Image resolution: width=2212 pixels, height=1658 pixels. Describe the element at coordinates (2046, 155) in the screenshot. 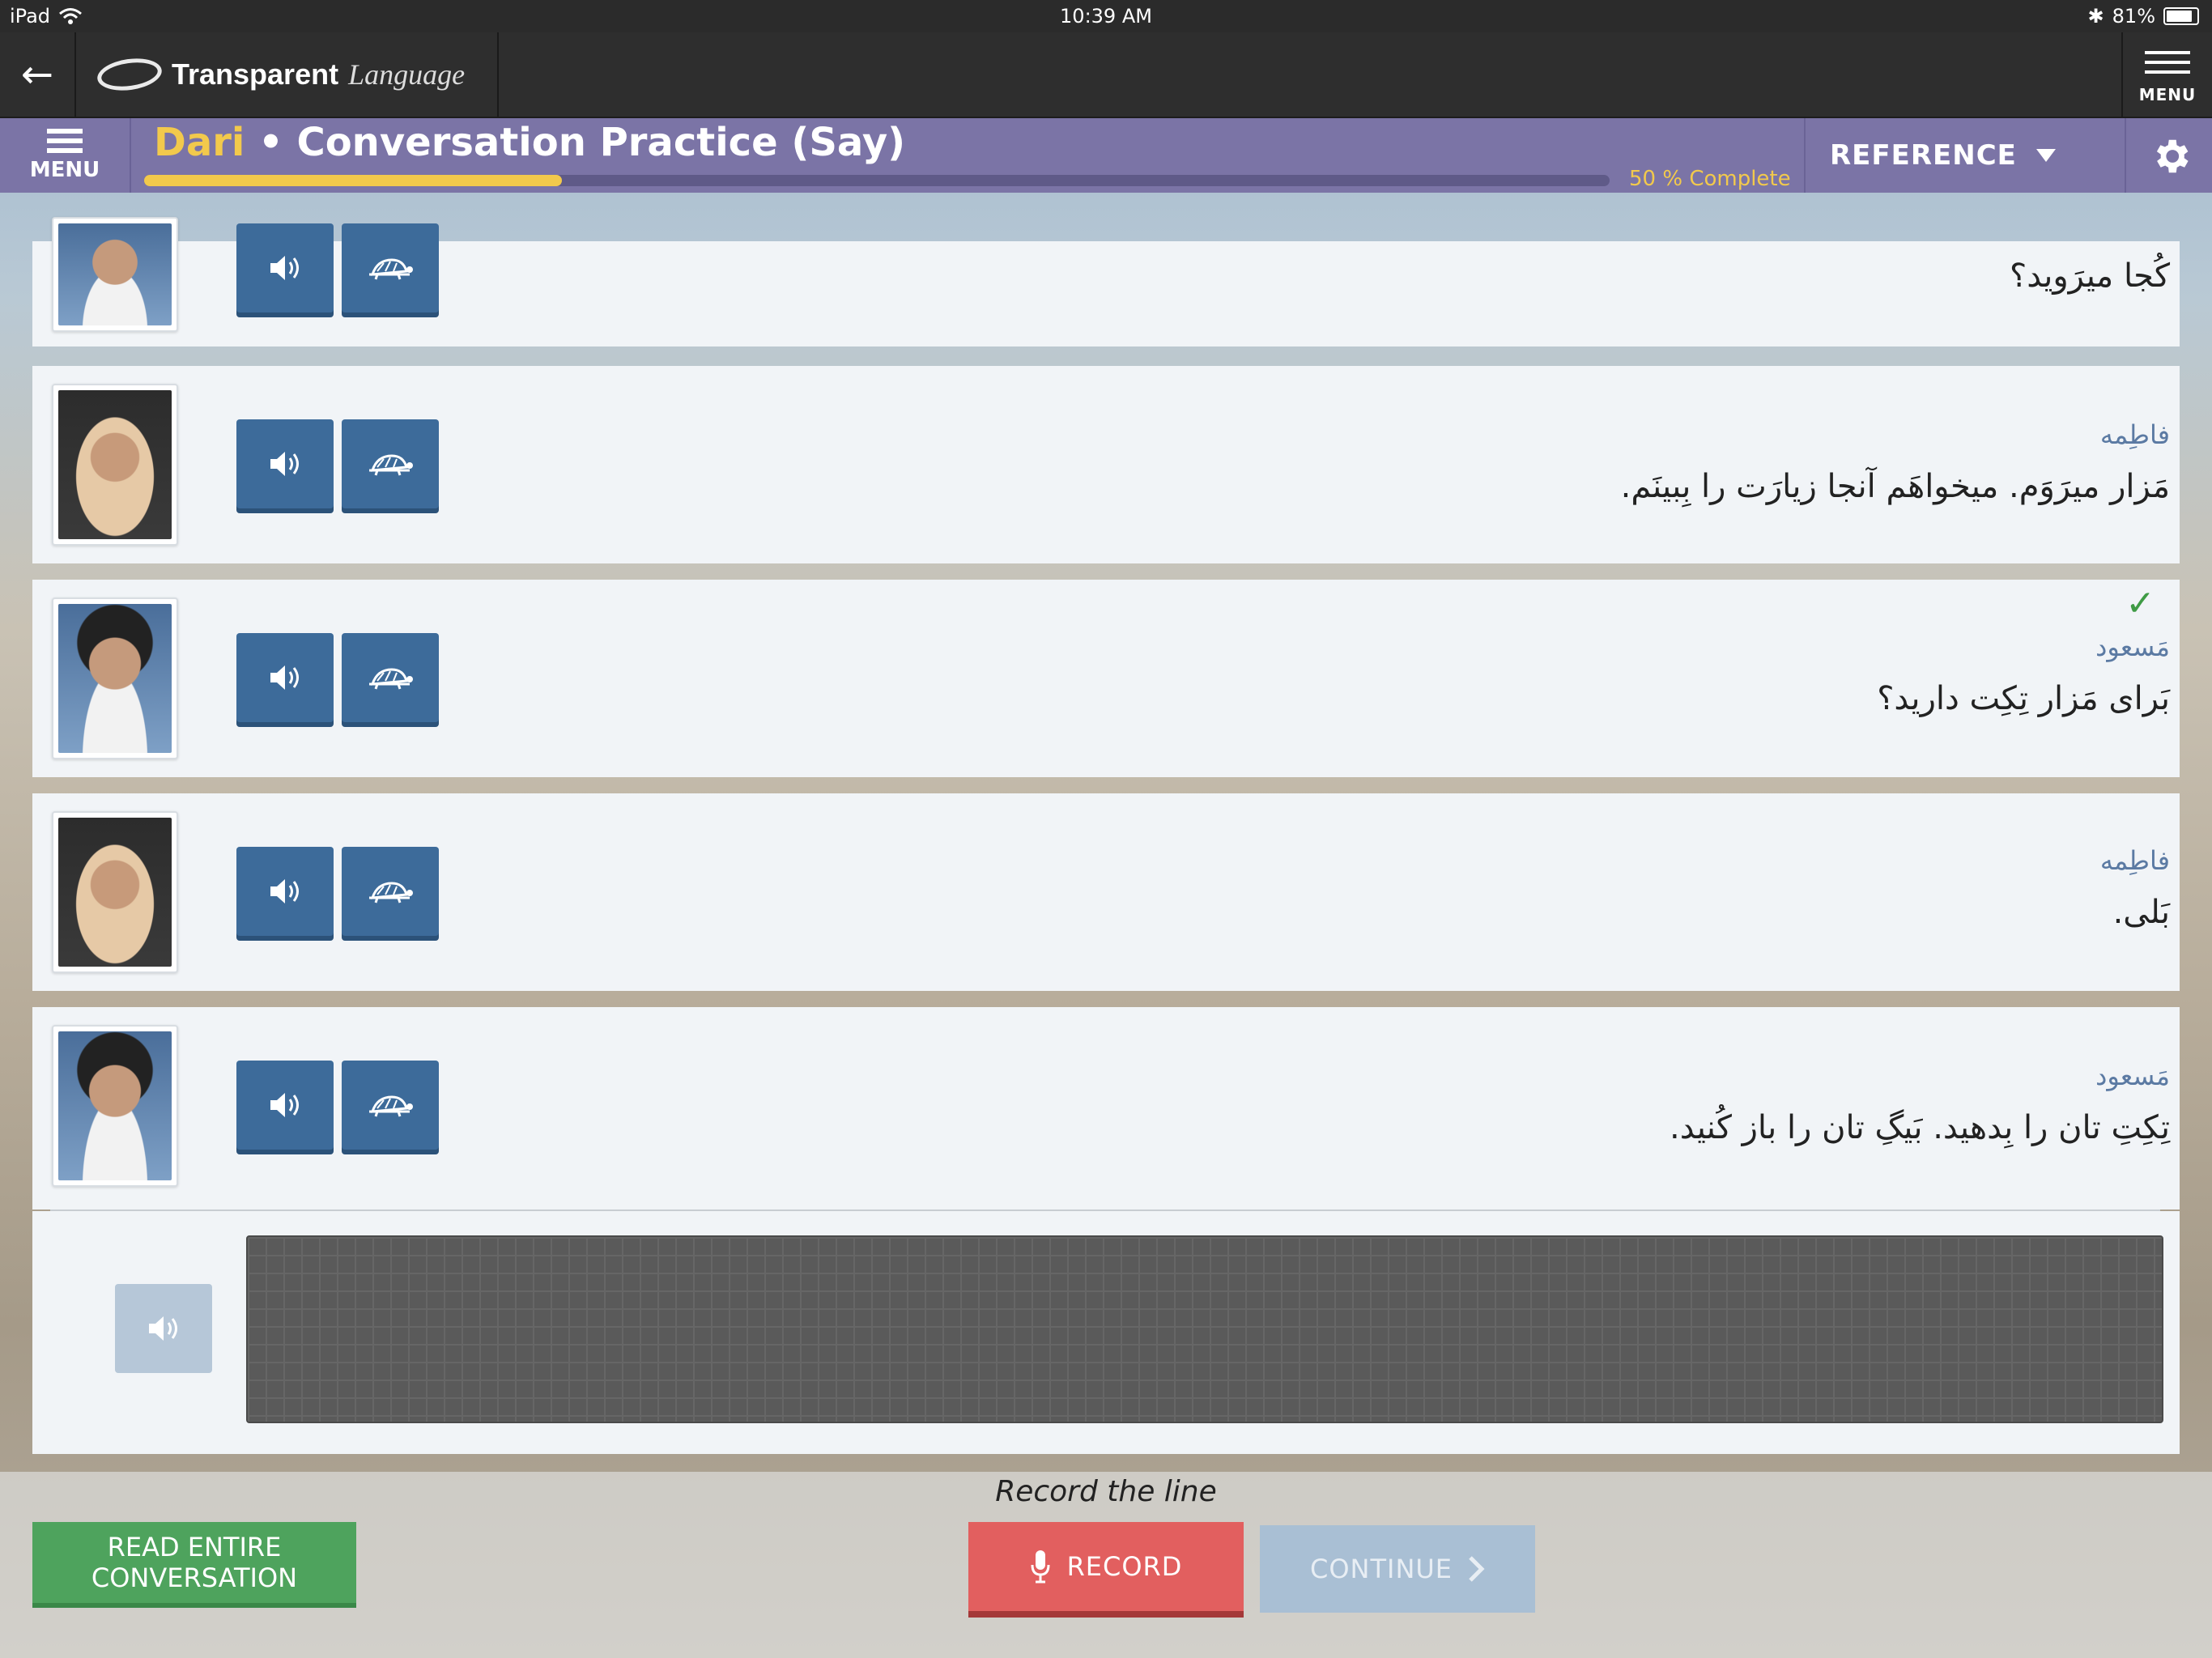

I see `caret-down-icon` at that location.